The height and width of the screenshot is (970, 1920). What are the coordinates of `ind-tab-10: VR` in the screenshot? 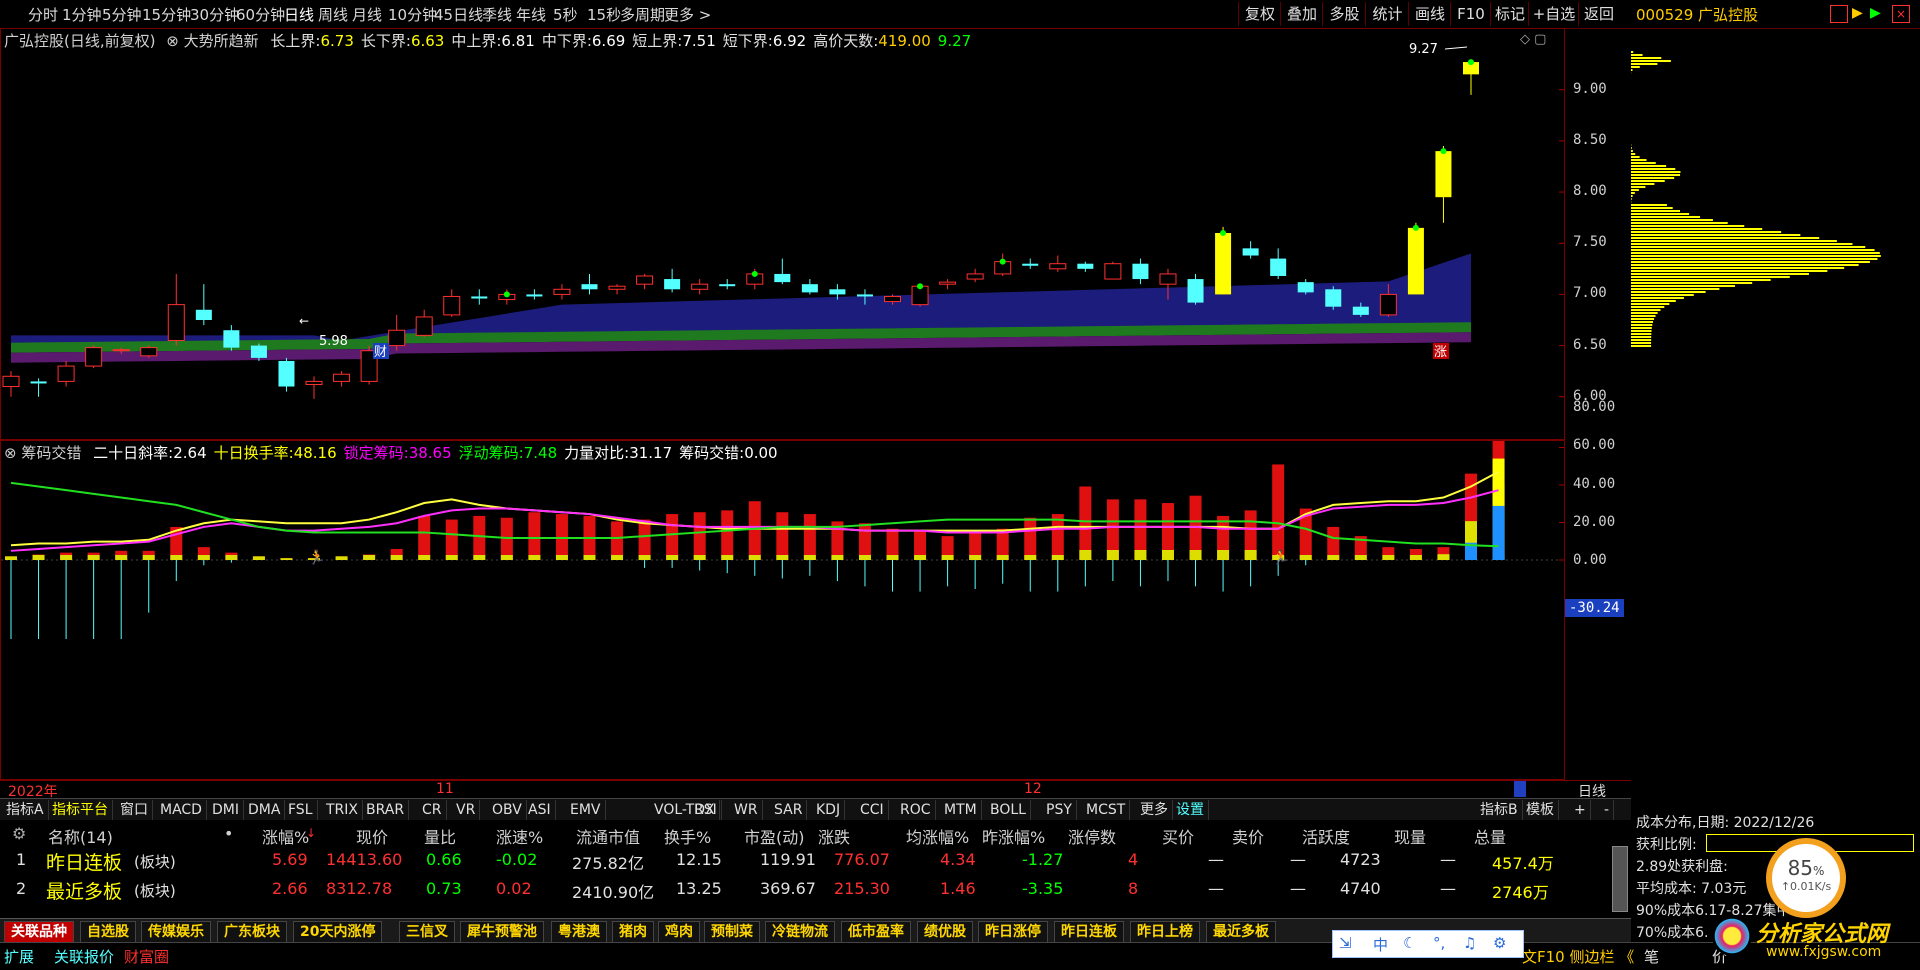 It's located at (466, 810).